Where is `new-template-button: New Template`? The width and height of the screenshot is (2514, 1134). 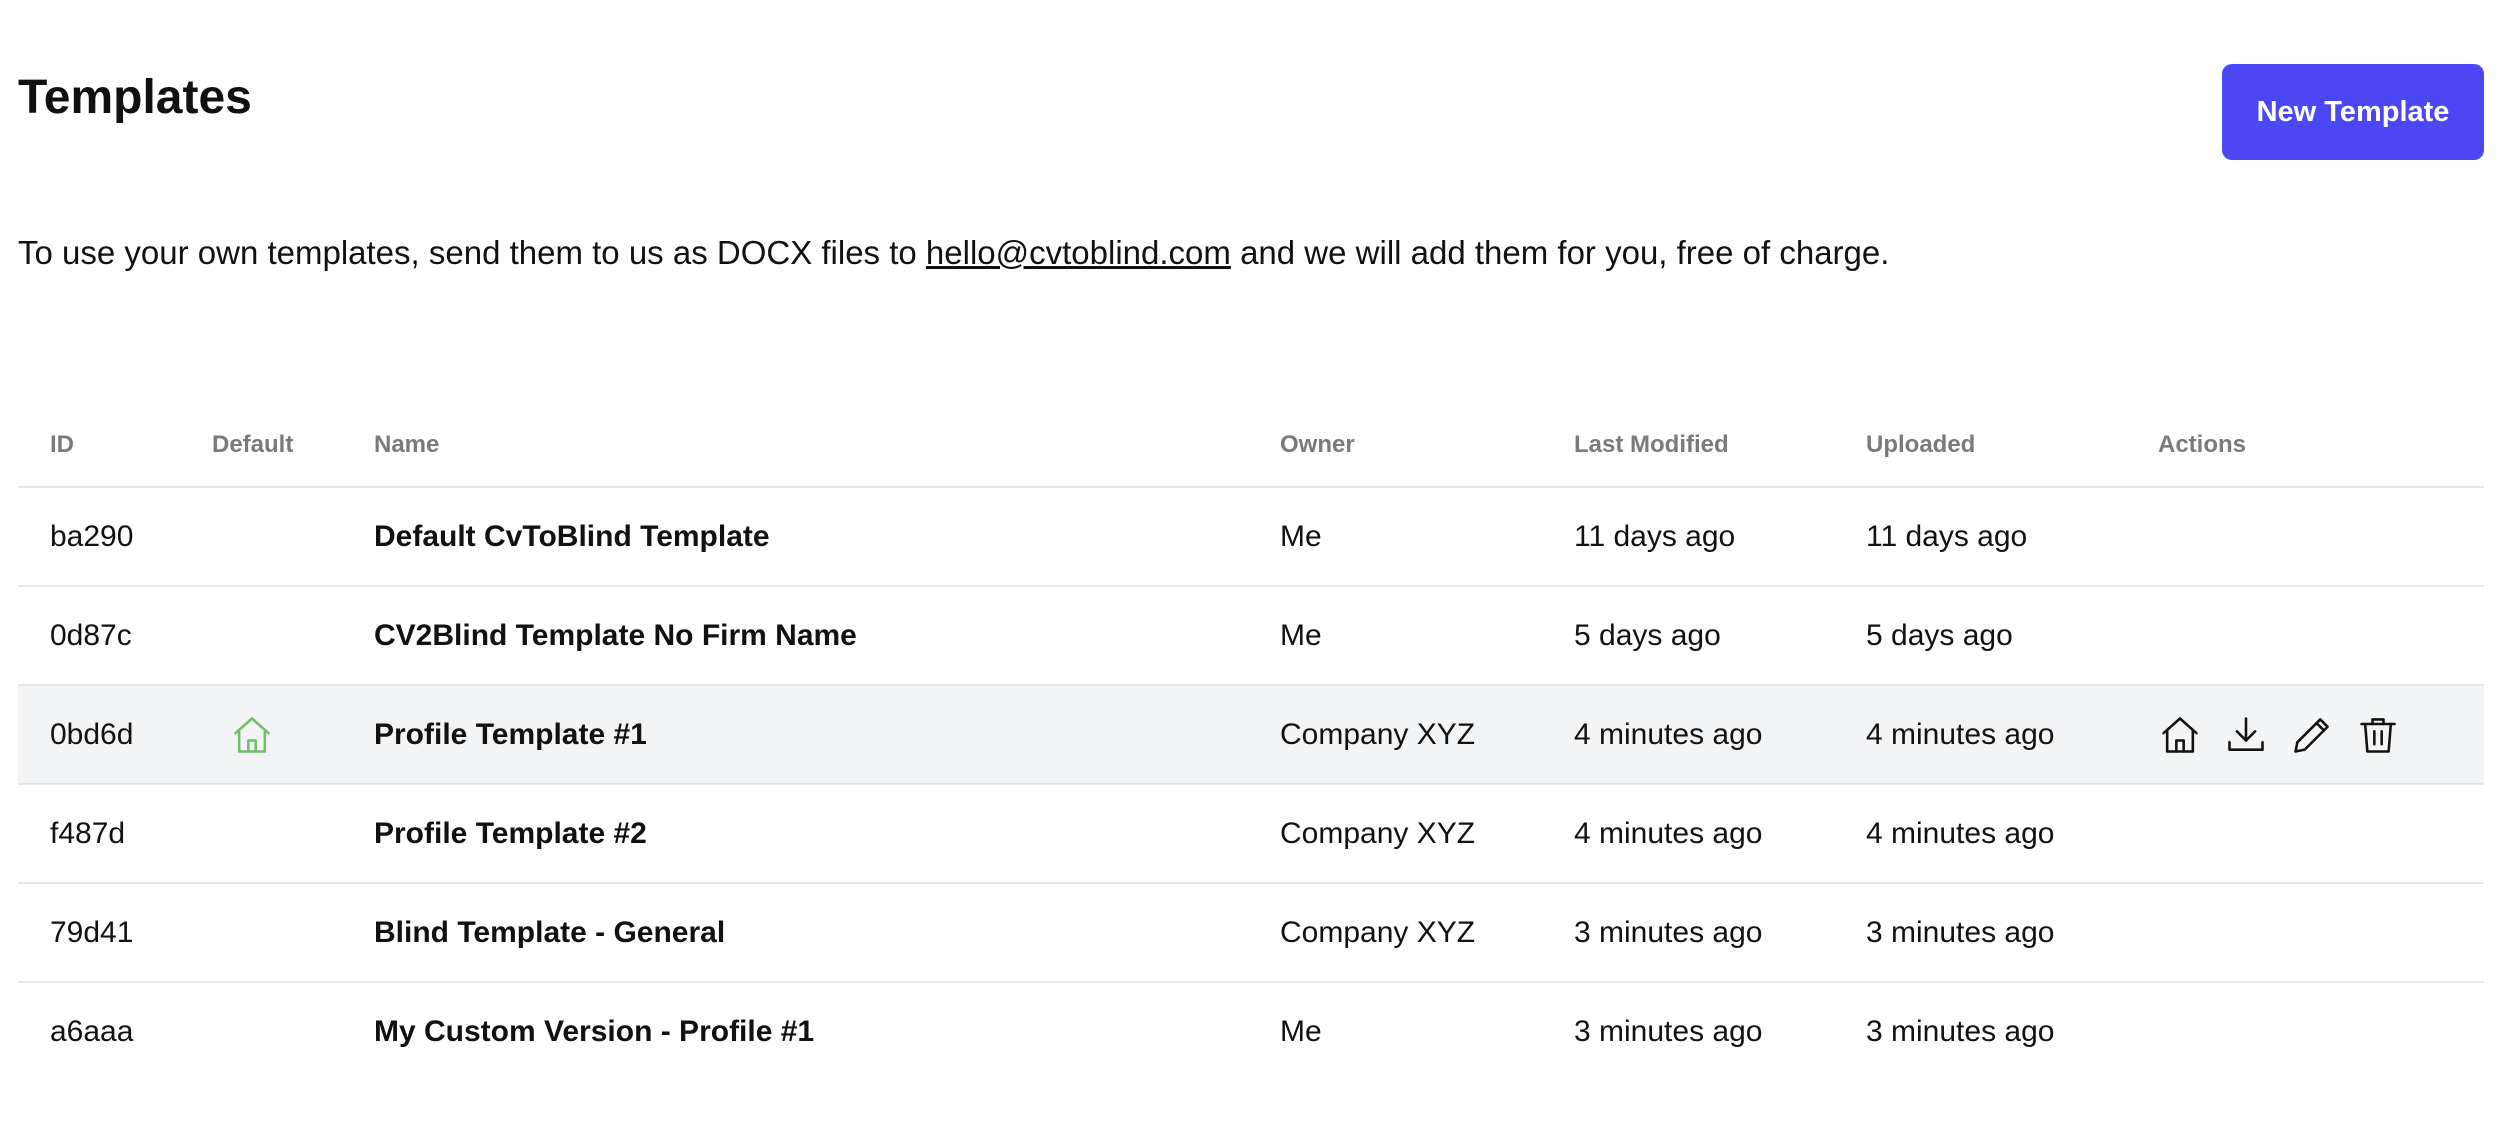 new-template-button: New Template is located at coordinates (2353, 112).